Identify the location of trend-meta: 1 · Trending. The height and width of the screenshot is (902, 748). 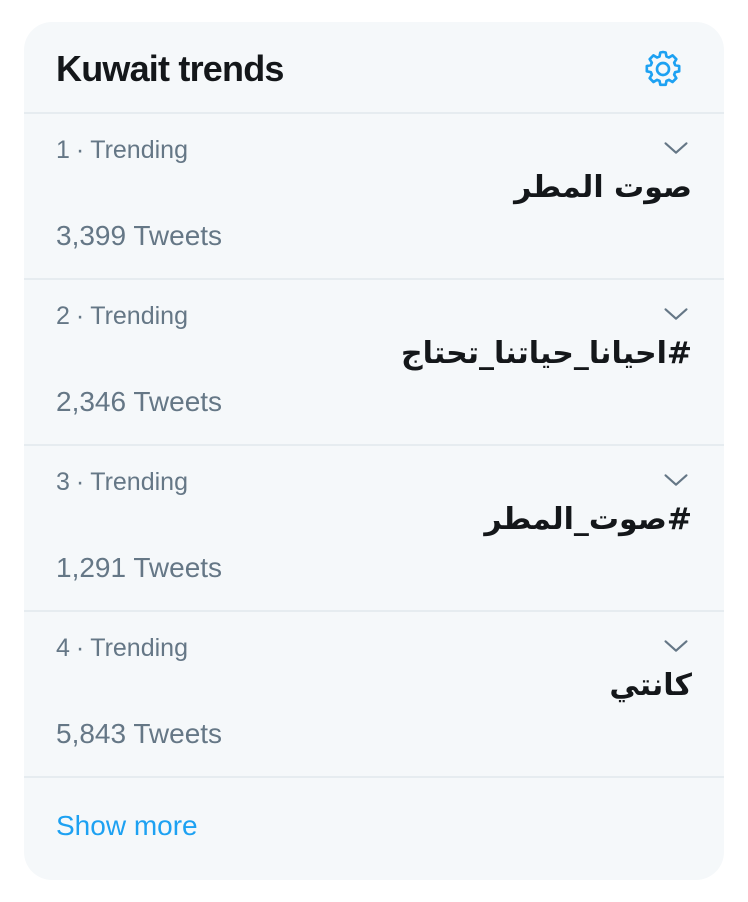
(122, 150).